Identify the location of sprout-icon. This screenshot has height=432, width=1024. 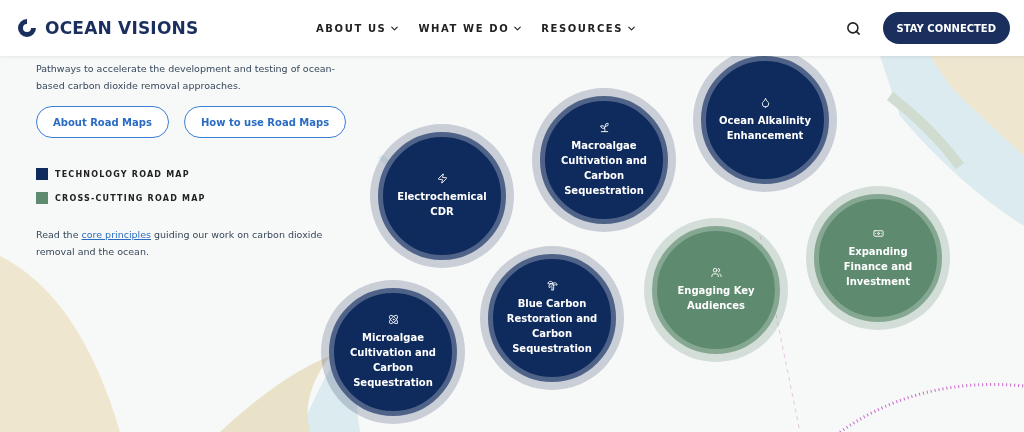
(604, 127).